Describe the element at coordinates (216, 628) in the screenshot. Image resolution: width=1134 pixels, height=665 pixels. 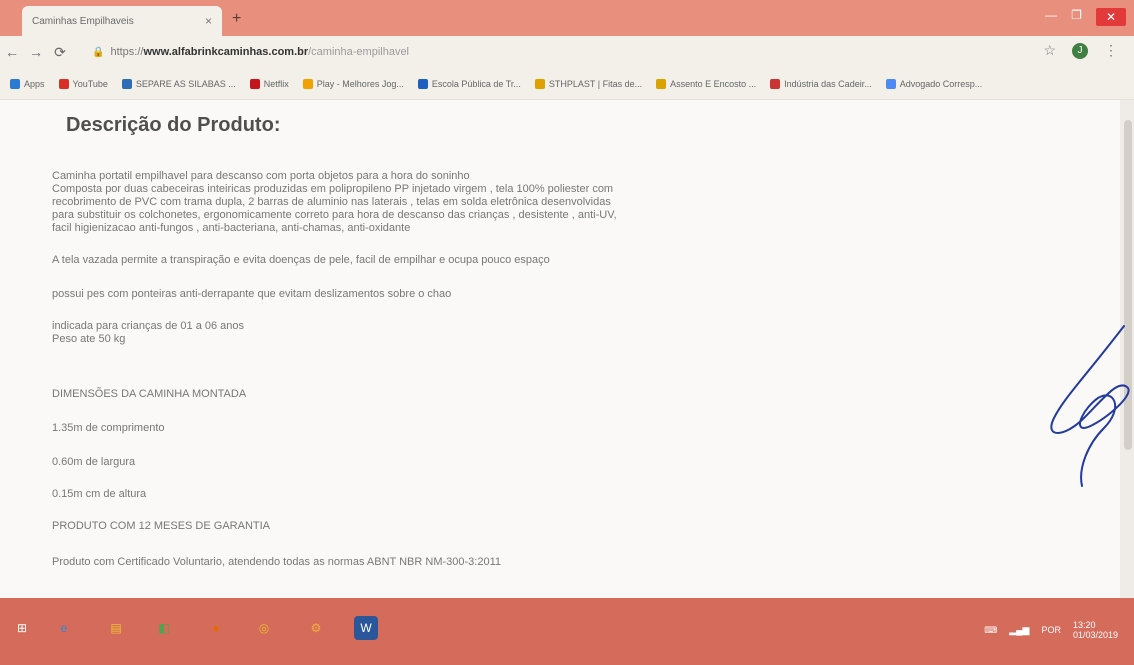
I see `firefox-icon: ●` at that location.